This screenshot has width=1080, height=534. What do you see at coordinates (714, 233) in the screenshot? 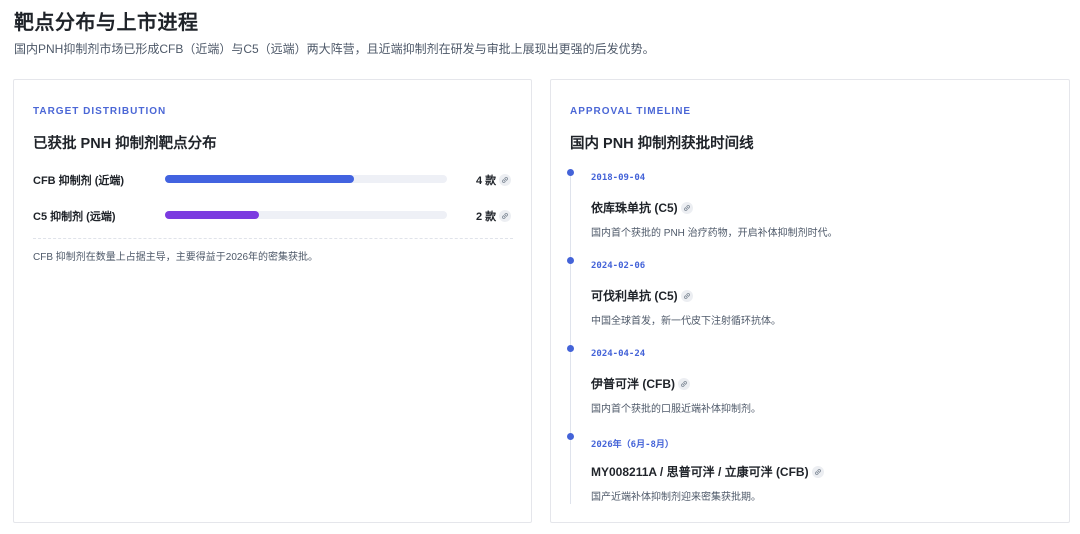
I see `timeline-description: 国内首个获批的 PNH 治疗药物，开启补体抑制剂时代。` at bounding box center [714, 233].